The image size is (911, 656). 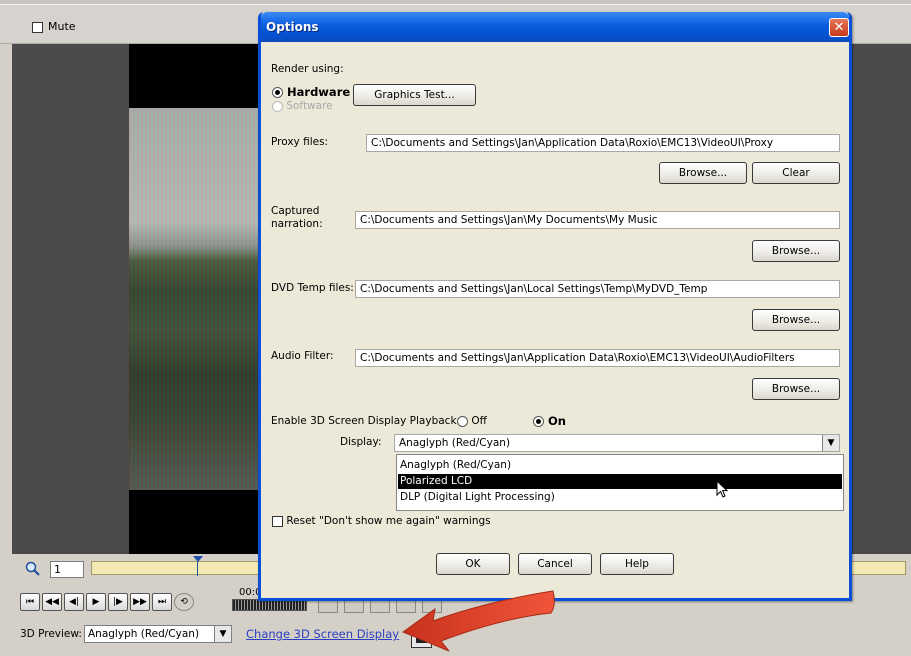 What do you see at coordinates (67, 569) in the screenshot?
I see `zoom-level-field: 1` at bounding box center [67, 569].